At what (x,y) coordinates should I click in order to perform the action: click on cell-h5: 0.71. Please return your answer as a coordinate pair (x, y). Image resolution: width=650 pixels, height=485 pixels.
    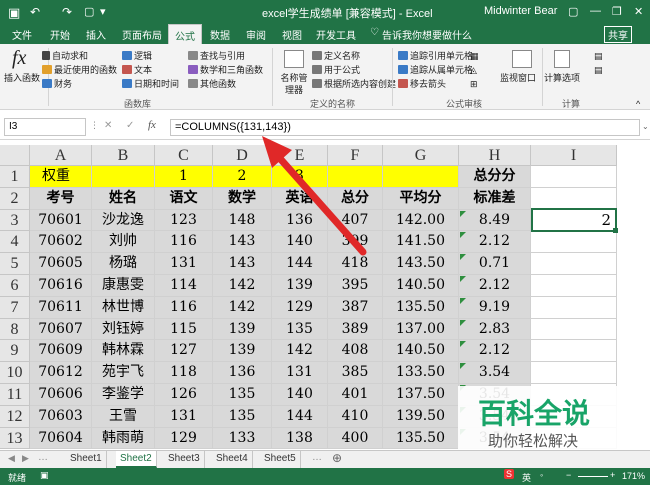
    Looking at the image, I should click on (495, 264).